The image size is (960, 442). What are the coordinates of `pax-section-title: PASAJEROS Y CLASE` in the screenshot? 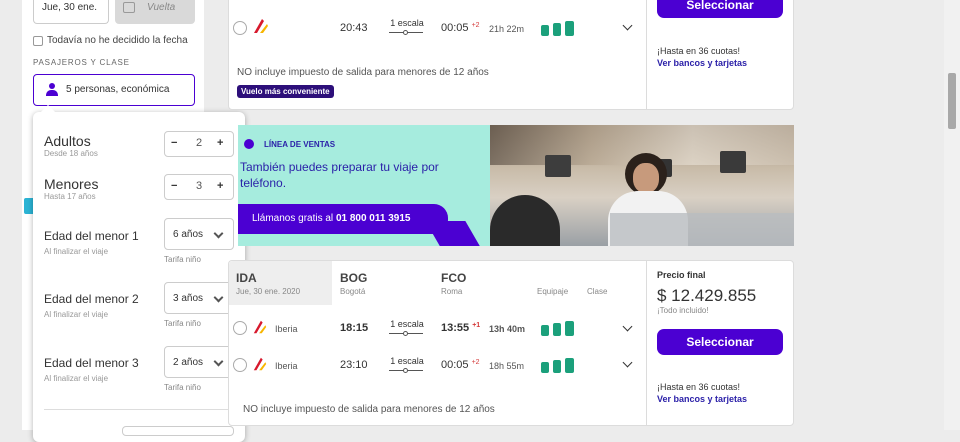 It's located at (81, 62).